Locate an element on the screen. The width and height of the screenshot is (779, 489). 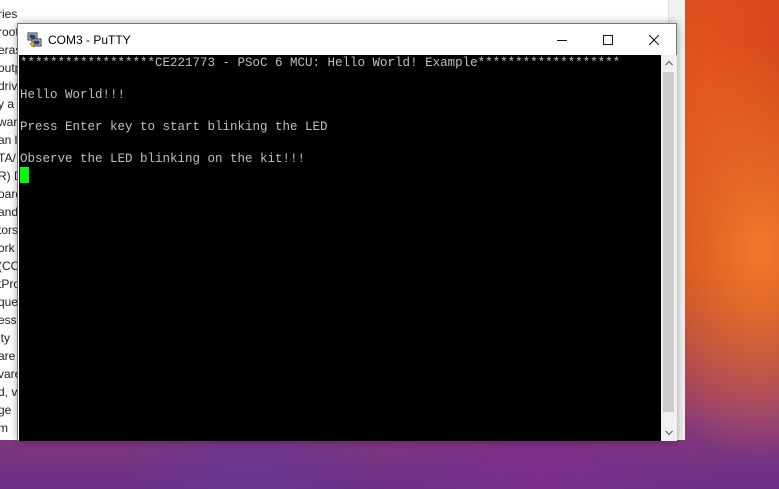
background-text-line: y a is located at coordinates (7, 104).